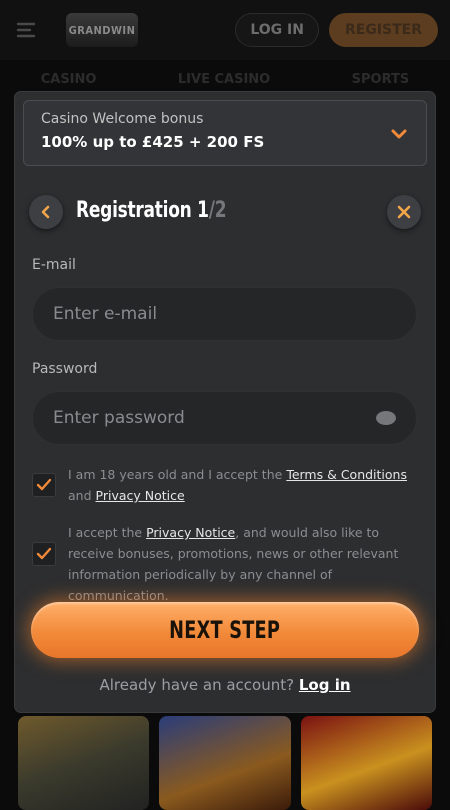 Image resolution: width=450 pixels, height=810 pixels. Describe the element at coordinates (65, 369) in the screenshot. I see `password-label: Password` at that location.